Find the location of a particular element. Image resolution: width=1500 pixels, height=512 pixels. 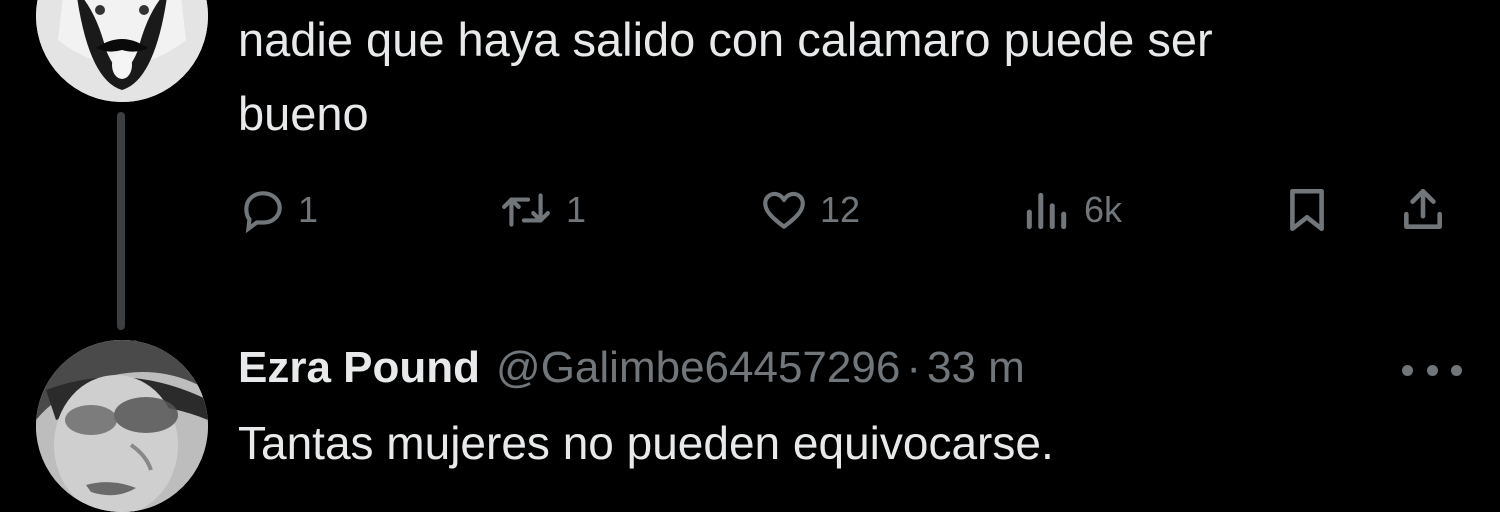

reply-button: 1 is located at coordinates (278, 210).